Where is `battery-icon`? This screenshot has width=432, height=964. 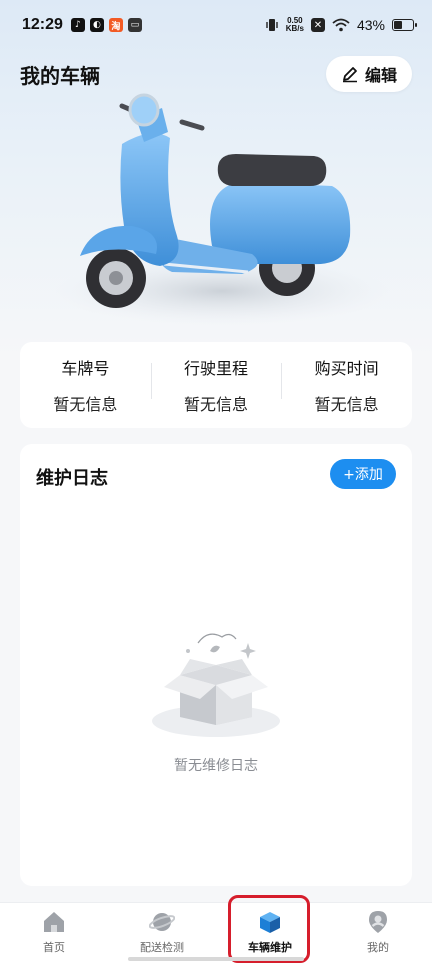
battery-icon is located at coordinates (404, 25).